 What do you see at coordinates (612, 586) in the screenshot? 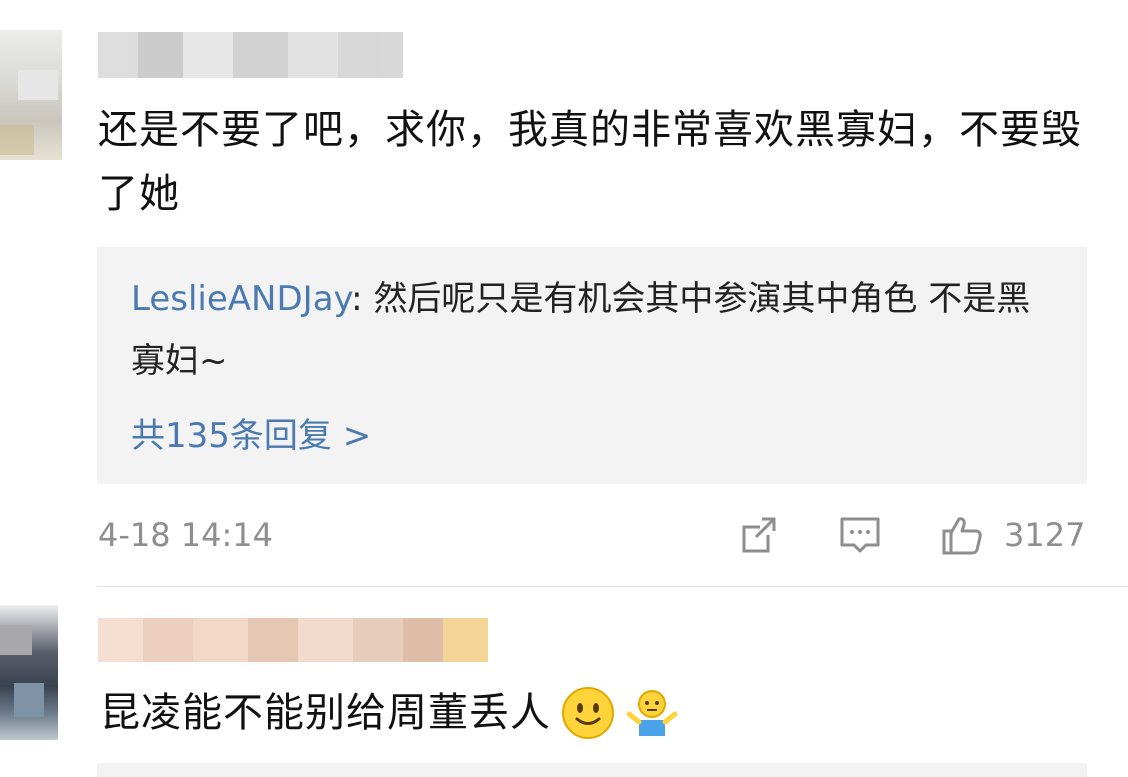
I see `comment-divider` at bounding box center [612, 586].